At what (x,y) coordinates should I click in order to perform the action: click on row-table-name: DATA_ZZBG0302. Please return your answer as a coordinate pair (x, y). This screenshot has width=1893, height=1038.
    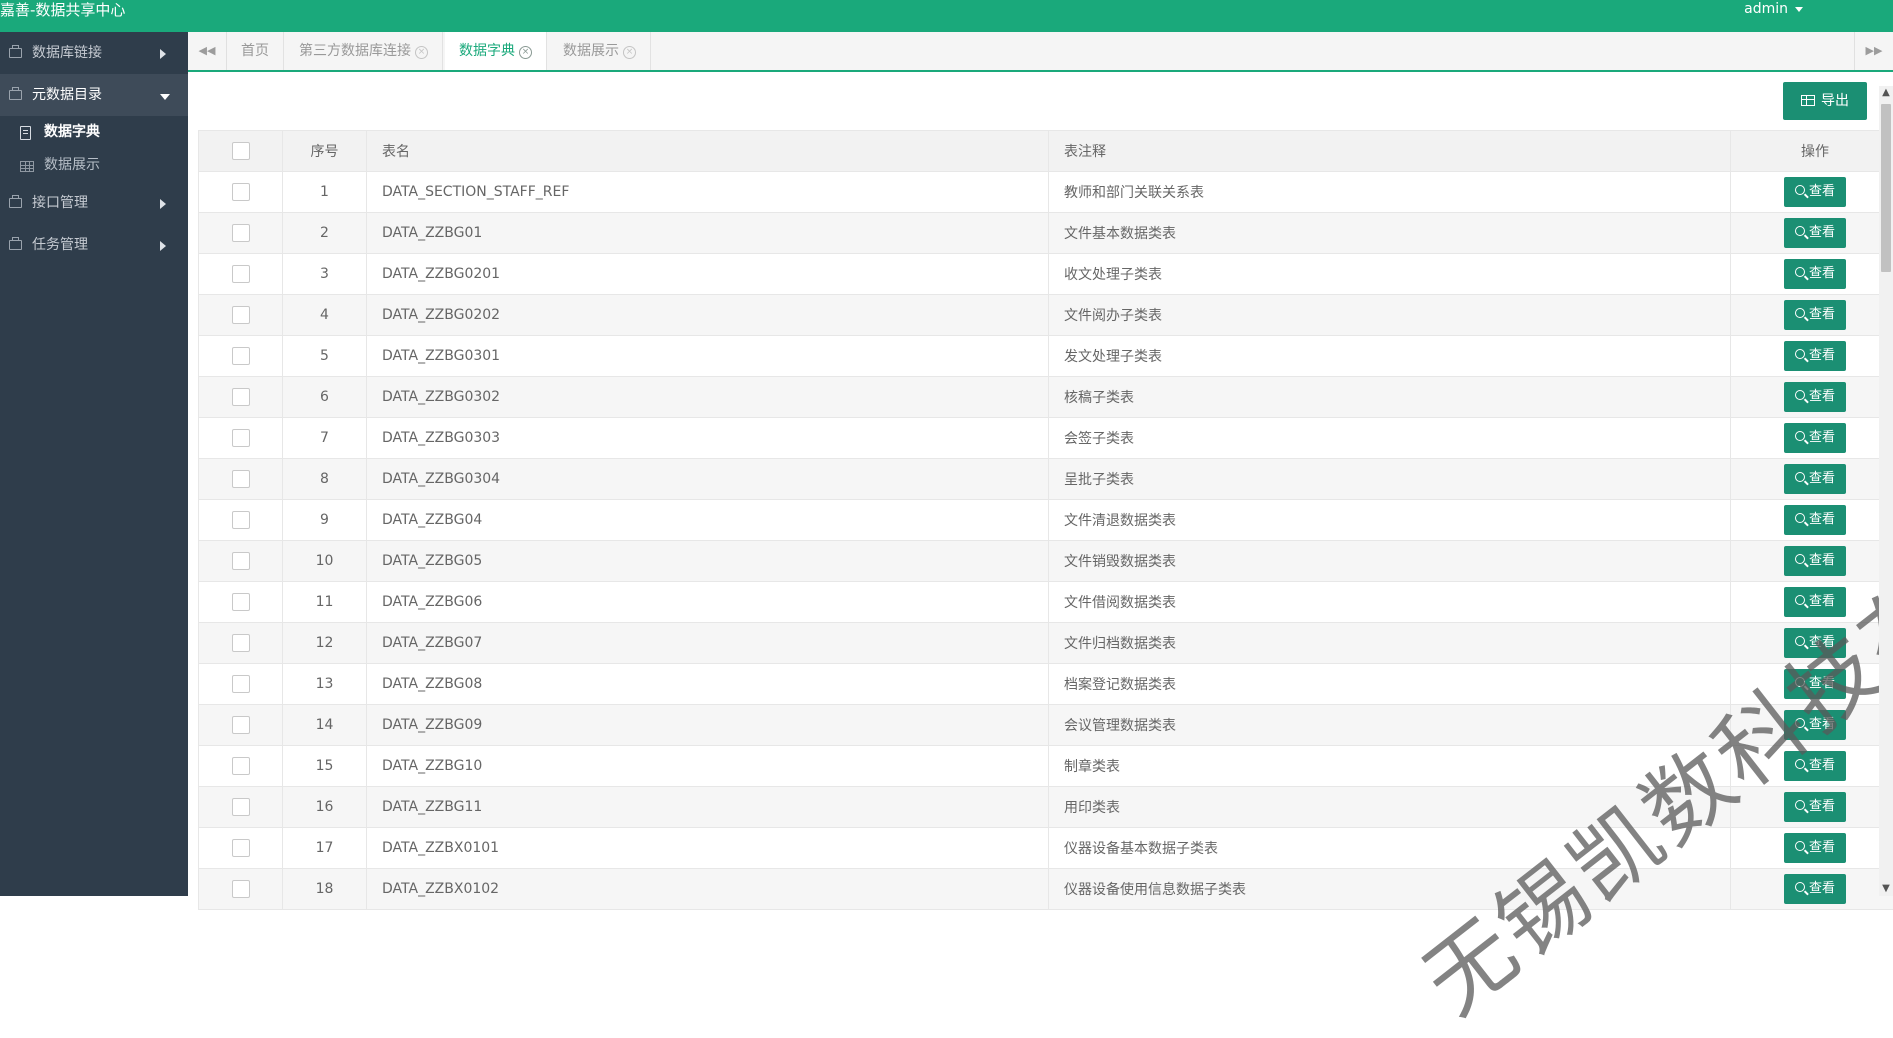
    Looking at the image, I should click on (708, 397).